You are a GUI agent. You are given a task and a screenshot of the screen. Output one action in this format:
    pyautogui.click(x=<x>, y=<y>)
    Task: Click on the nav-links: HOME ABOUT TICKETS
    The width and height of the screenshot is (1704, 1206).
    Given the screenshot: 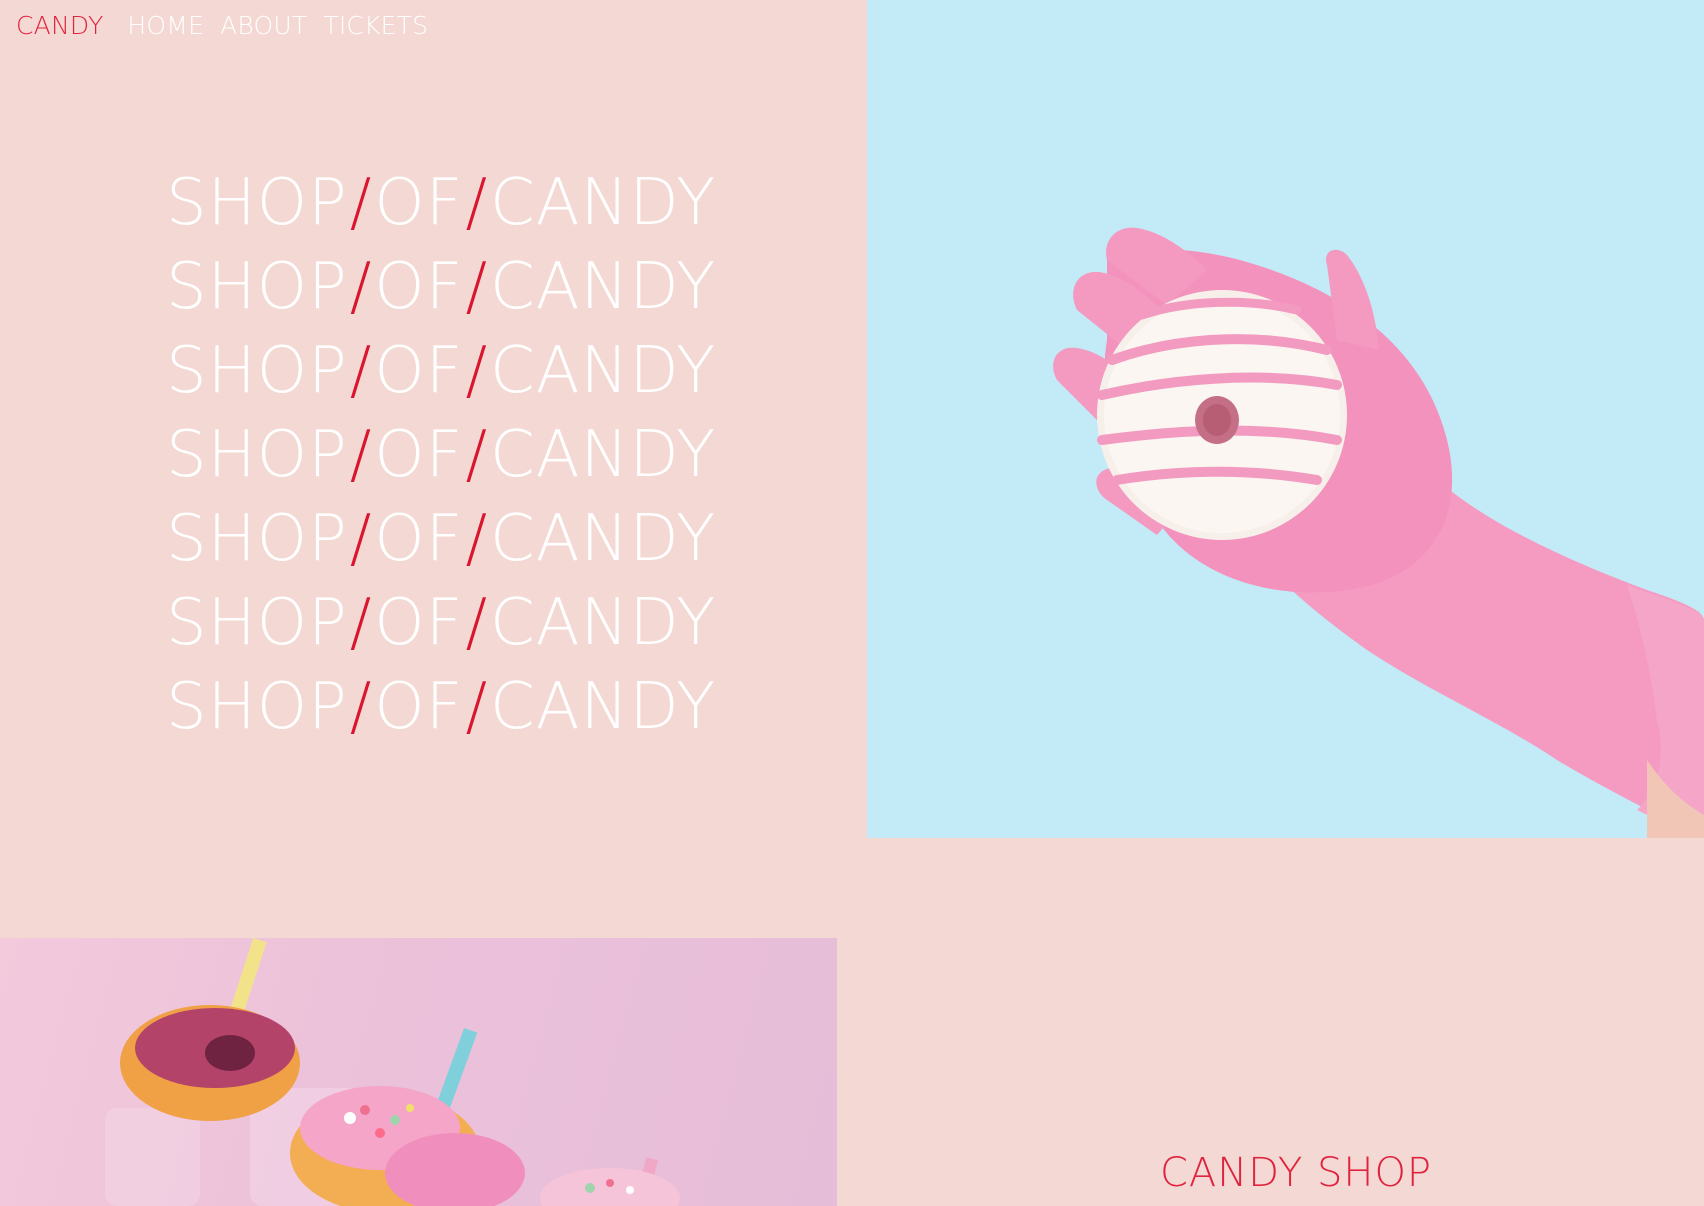 What is the action you would take?
    pyautogui.click(x=277, y=26)
    